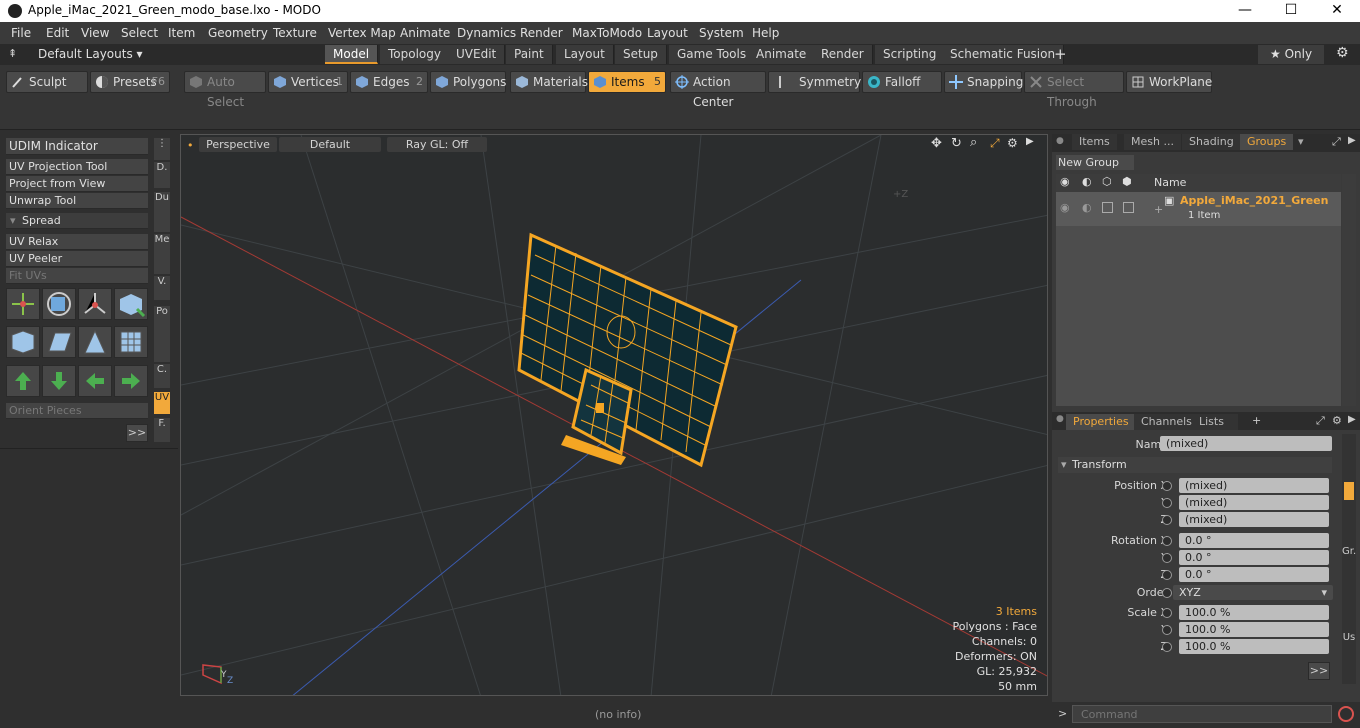  I want to click on vtab-c: C., so click(162, 376).